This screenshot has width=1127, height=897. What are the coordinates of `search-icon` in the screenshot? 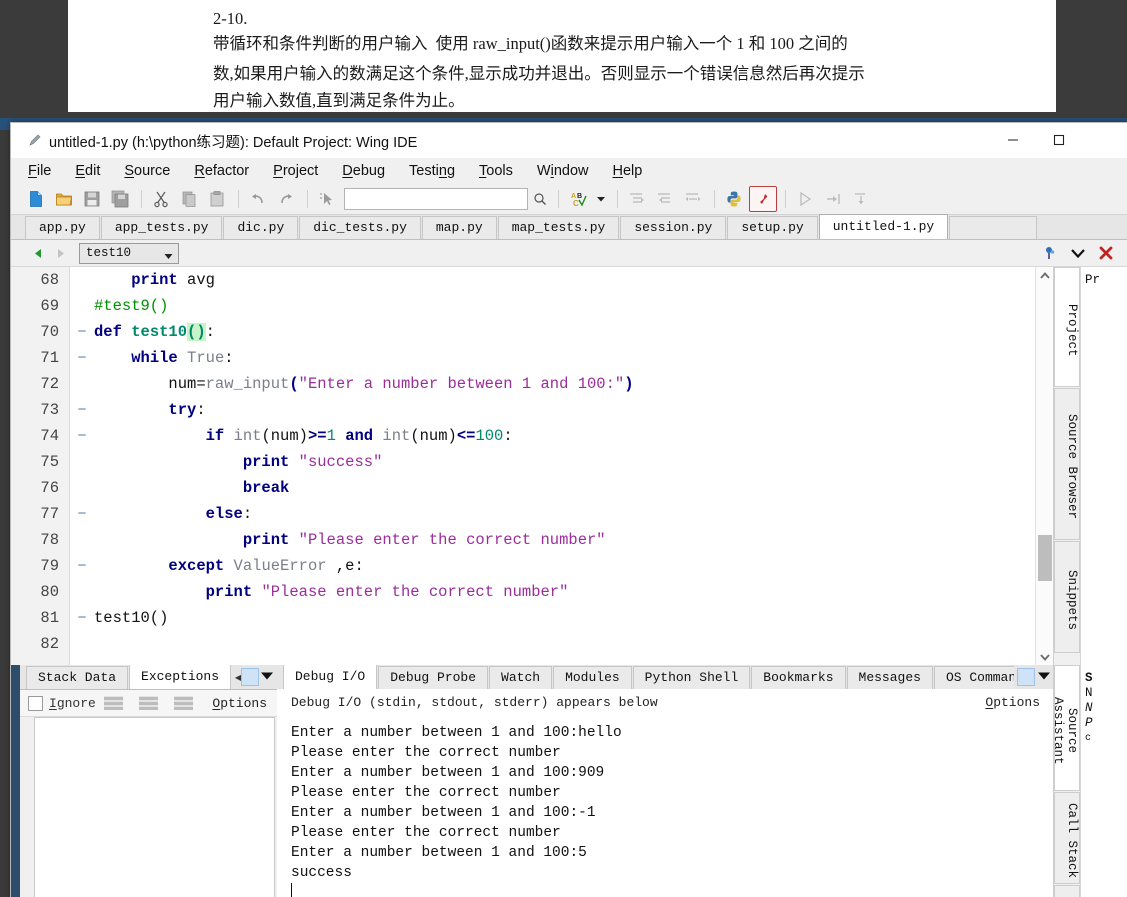 It's located at (540, 199).